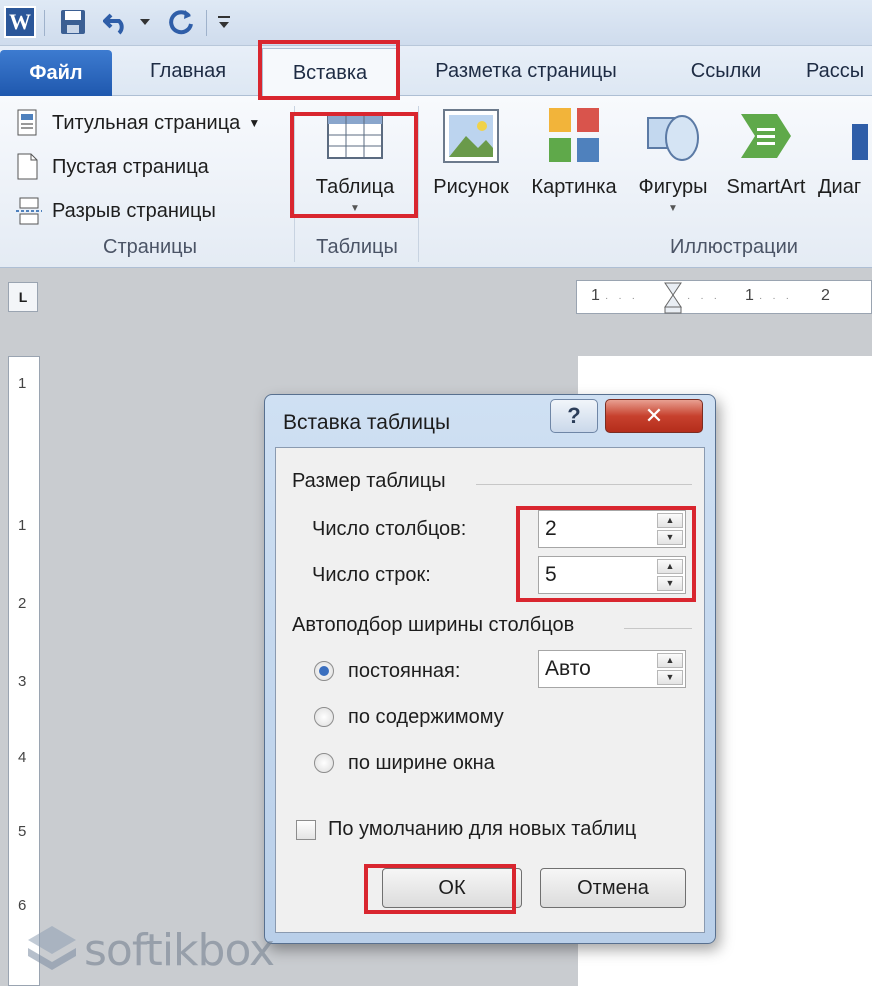  What do you see at coordinates (551, 575) in the screenshot?
I see `rows-value: 5` at bounding box center [551, 575].